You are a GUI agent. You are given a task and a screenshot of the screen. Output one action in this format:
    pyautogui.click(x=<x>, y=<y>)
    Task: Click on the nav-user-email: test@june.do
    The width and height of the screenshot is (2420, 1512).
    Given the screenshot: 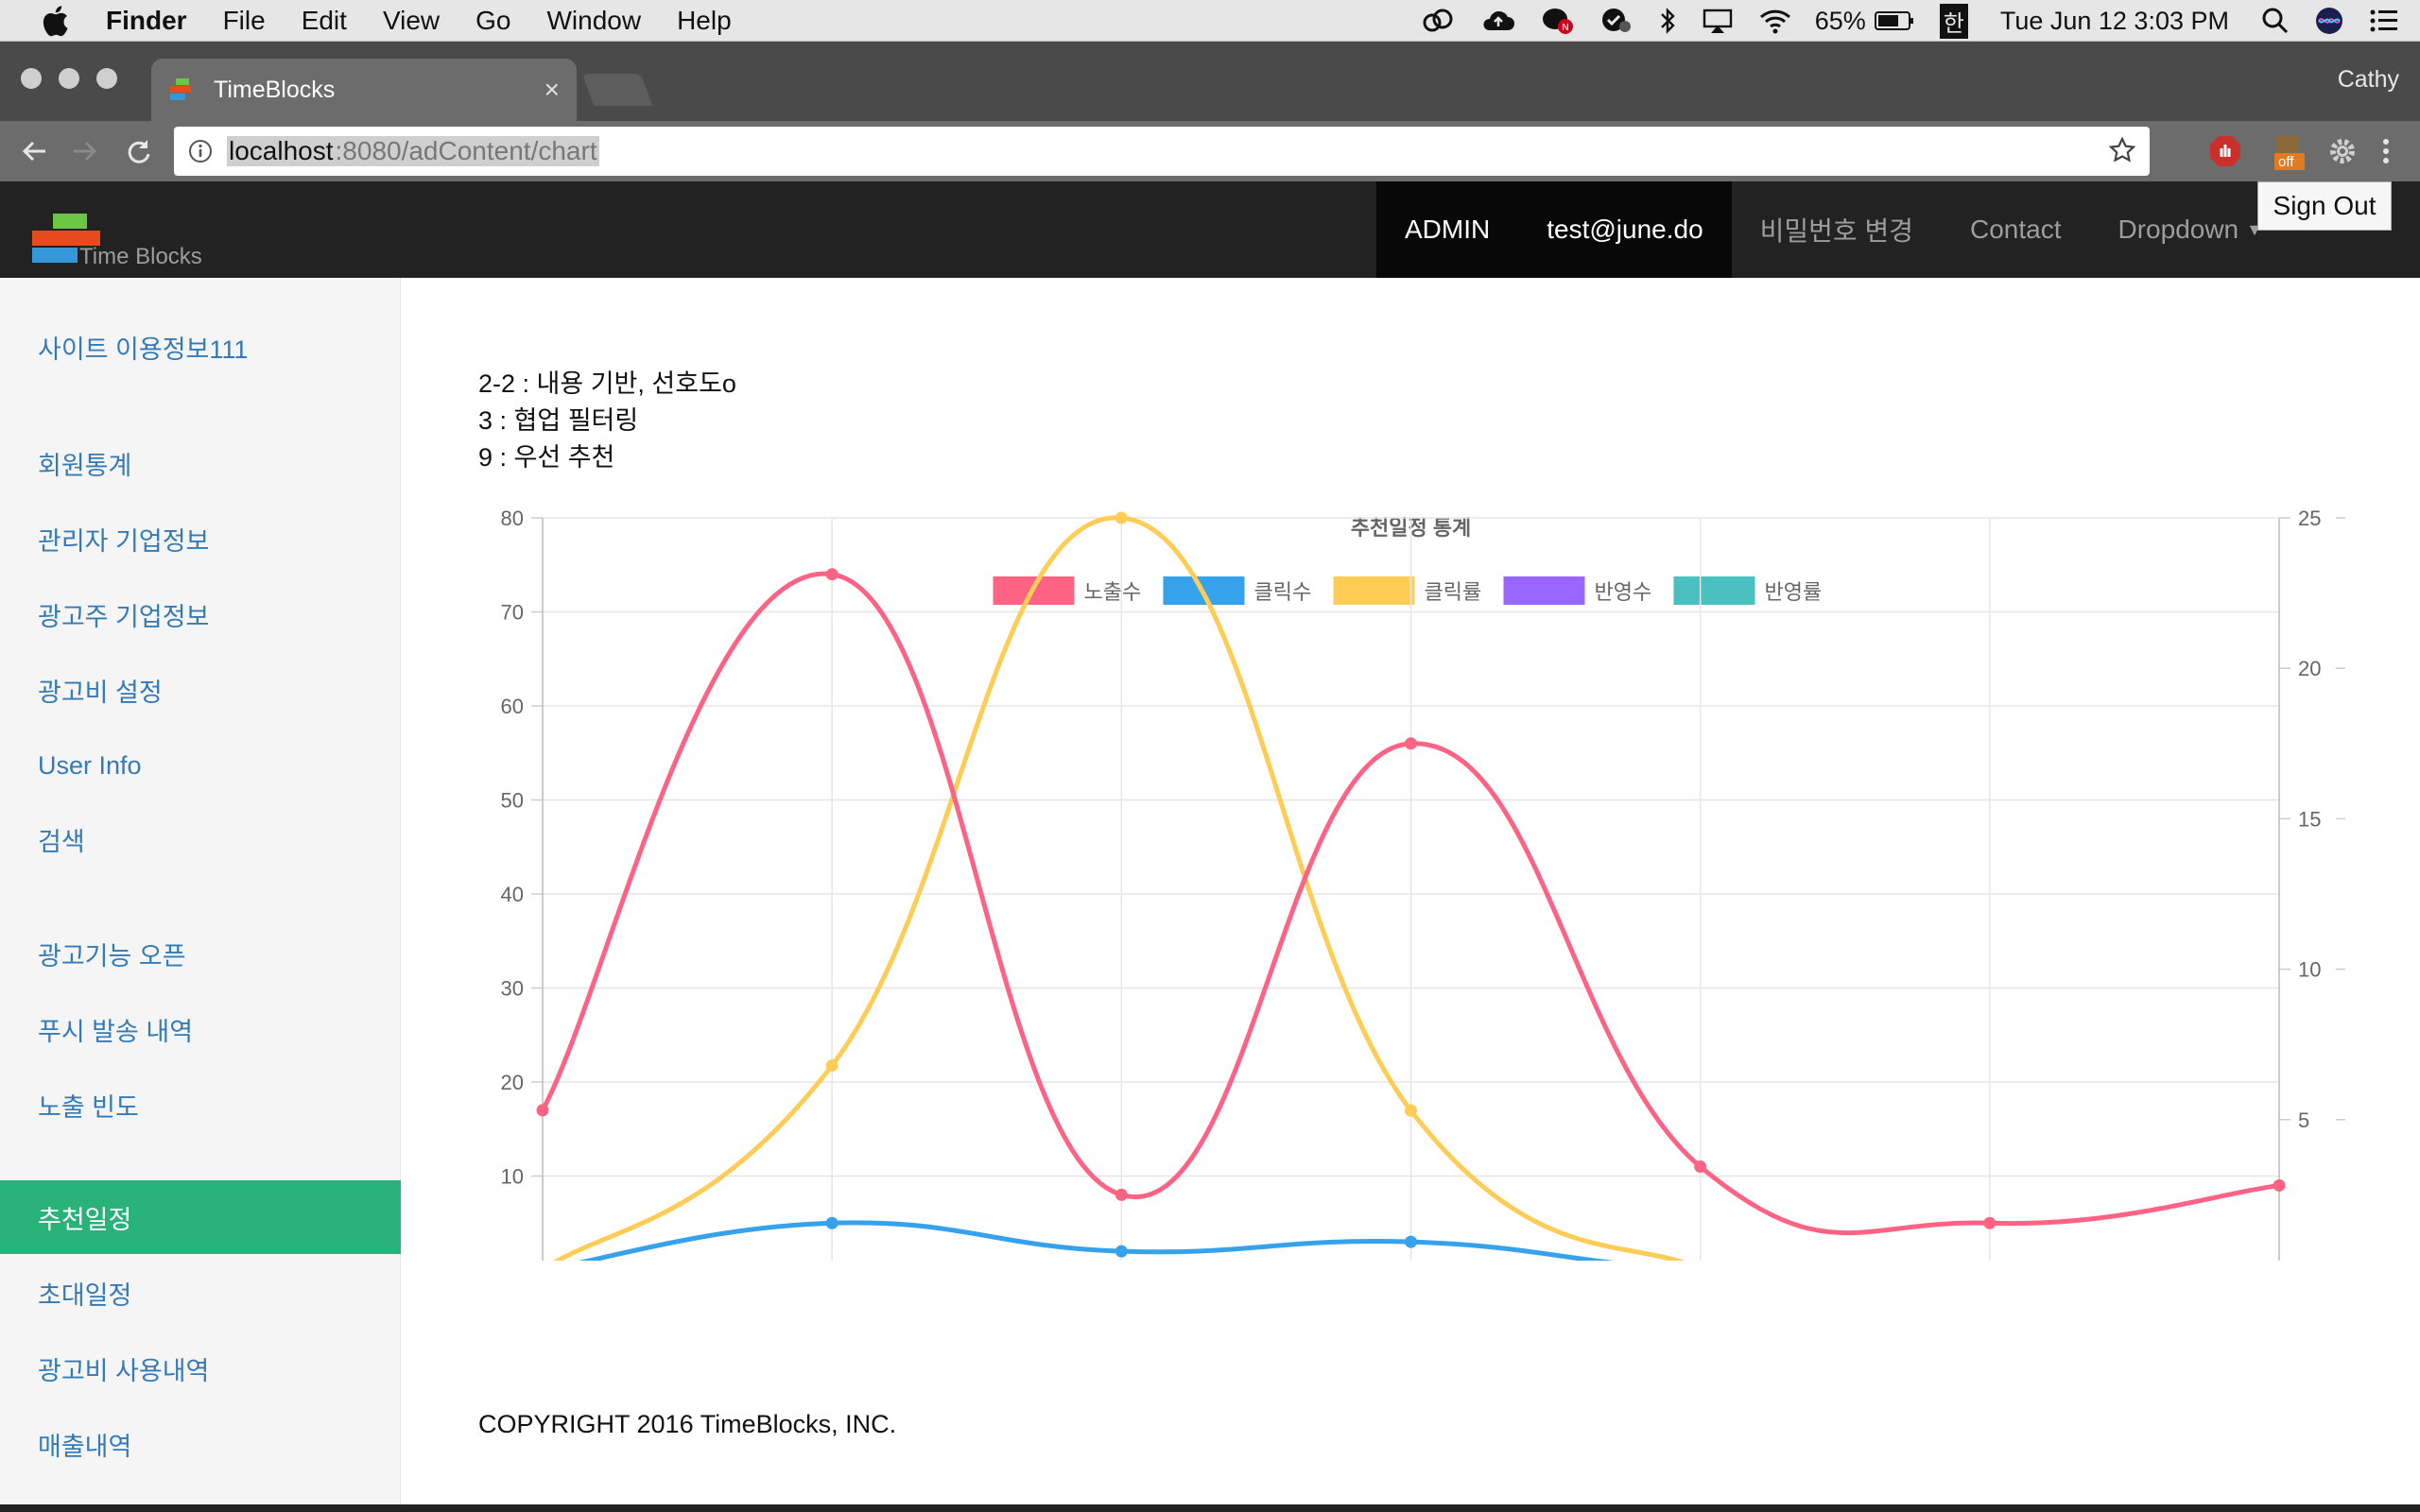 What is the action you would take?
    pyautogui.click(x=1625, y=229)
    